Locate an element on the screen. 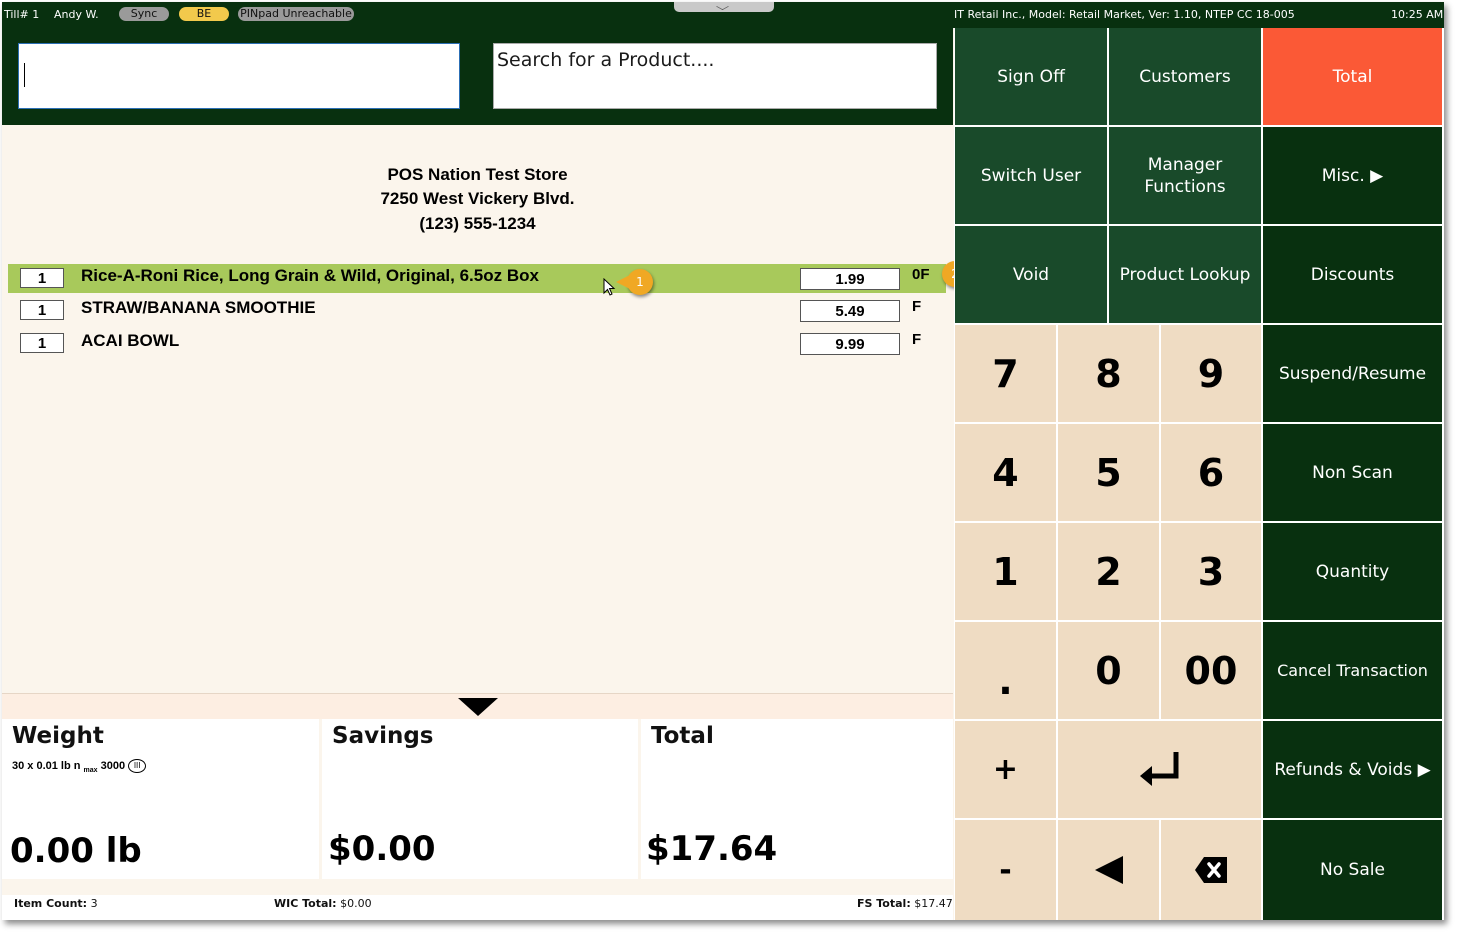 The height and width of the screenshot is (936, 1460). non-scan-button: Non Scan is located at coordinates (1352, 472).